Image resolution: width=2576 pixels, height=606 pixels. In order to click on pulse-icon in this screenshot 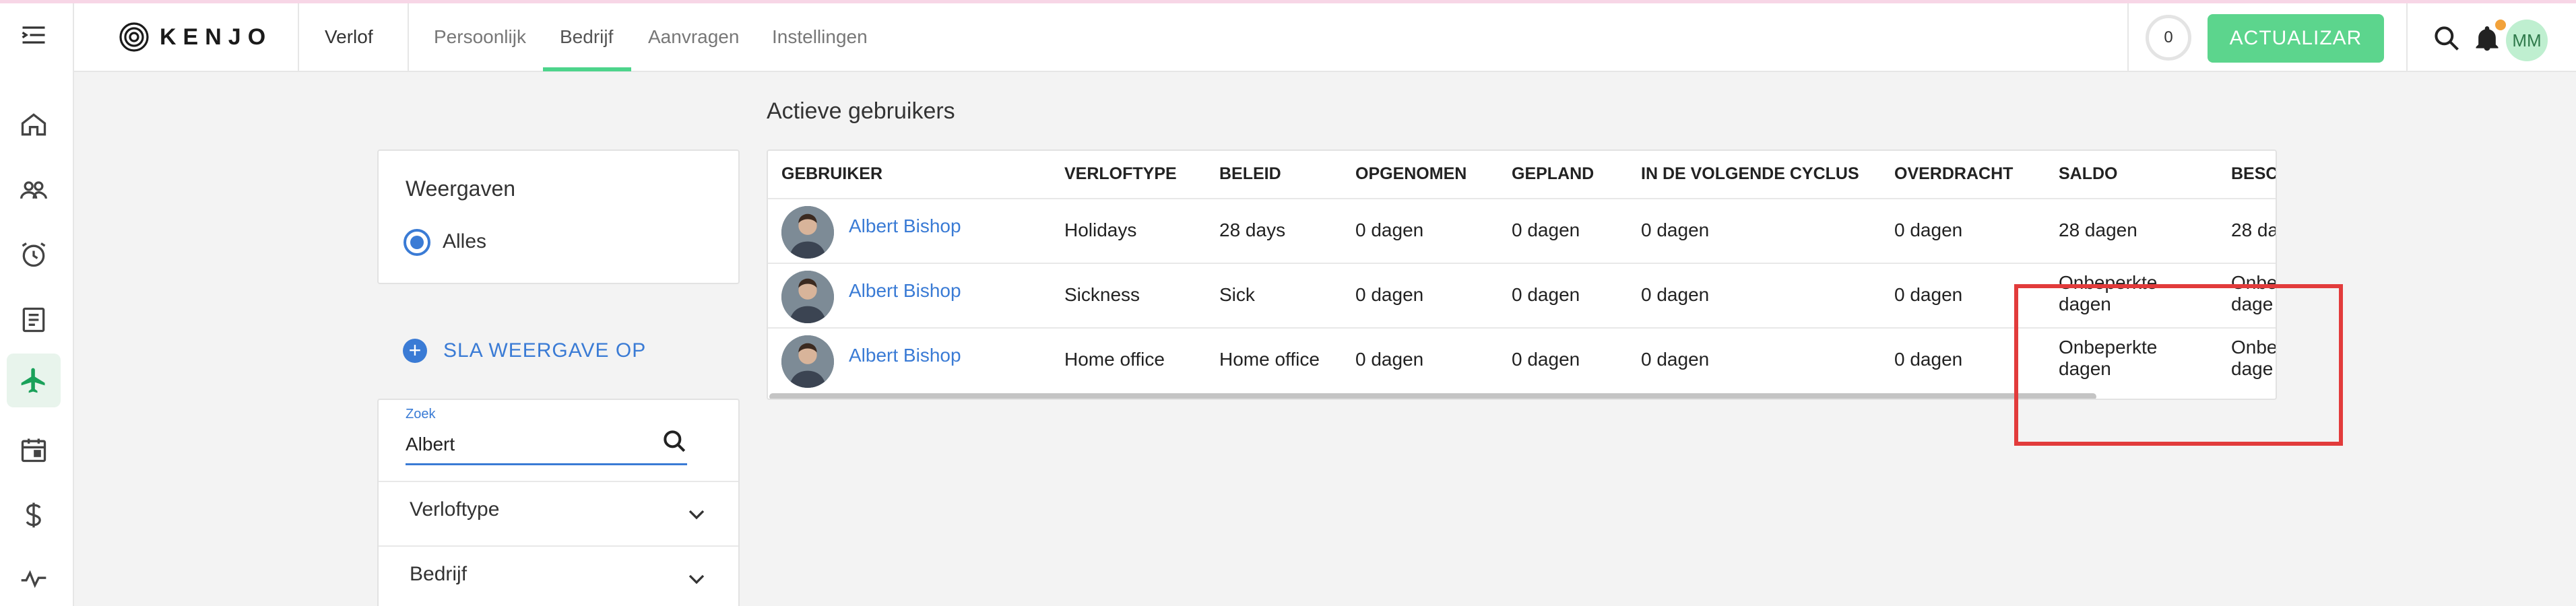, I will do `click(34, 579)`.